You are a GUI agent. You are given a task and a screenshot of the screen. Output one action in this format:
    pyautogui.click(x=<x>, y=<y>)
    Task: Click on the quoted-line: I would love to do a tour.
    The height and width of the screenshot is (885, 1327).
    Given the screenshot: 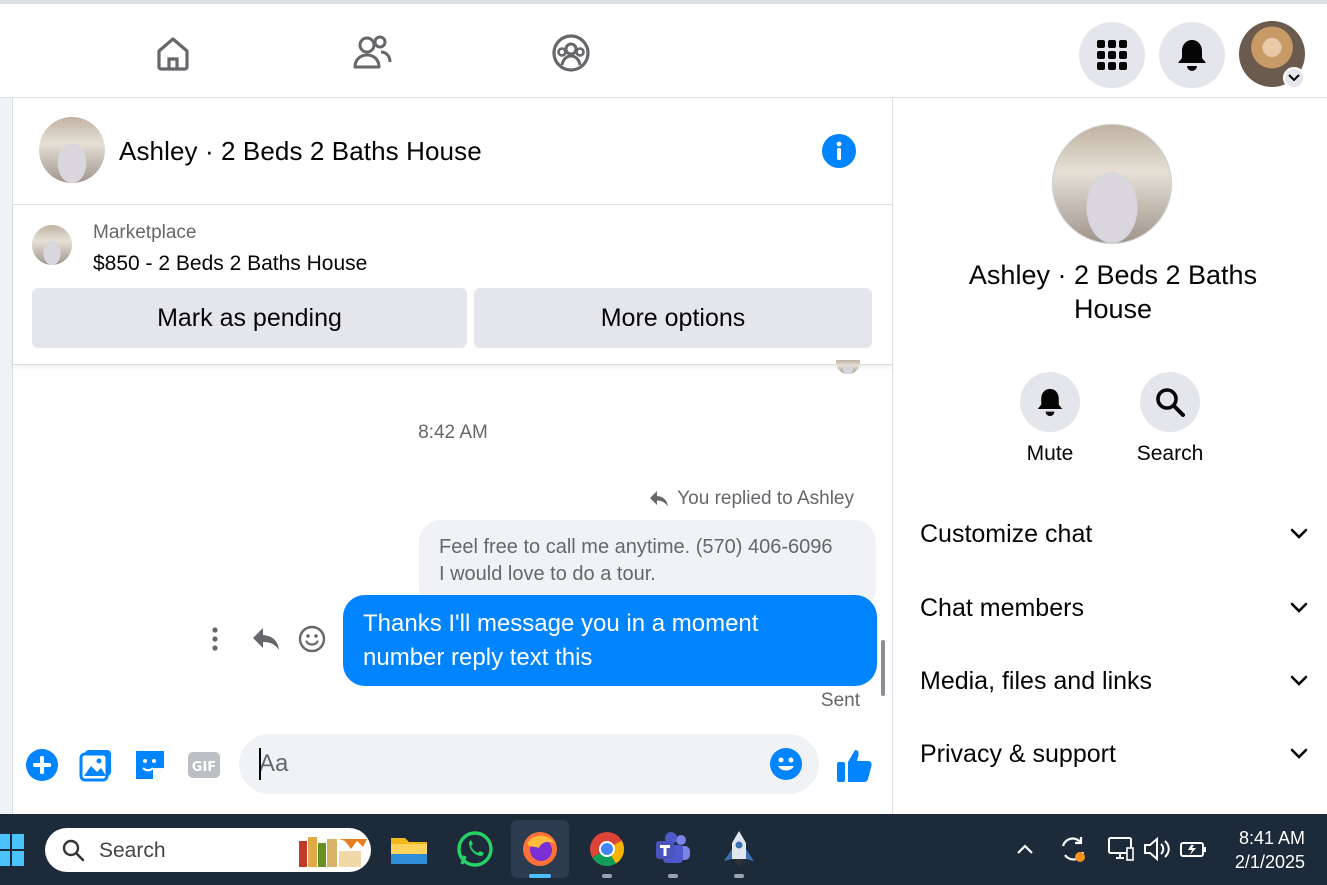 What is the action you would take?
    pyautogui.click(x=547, y=574)
    